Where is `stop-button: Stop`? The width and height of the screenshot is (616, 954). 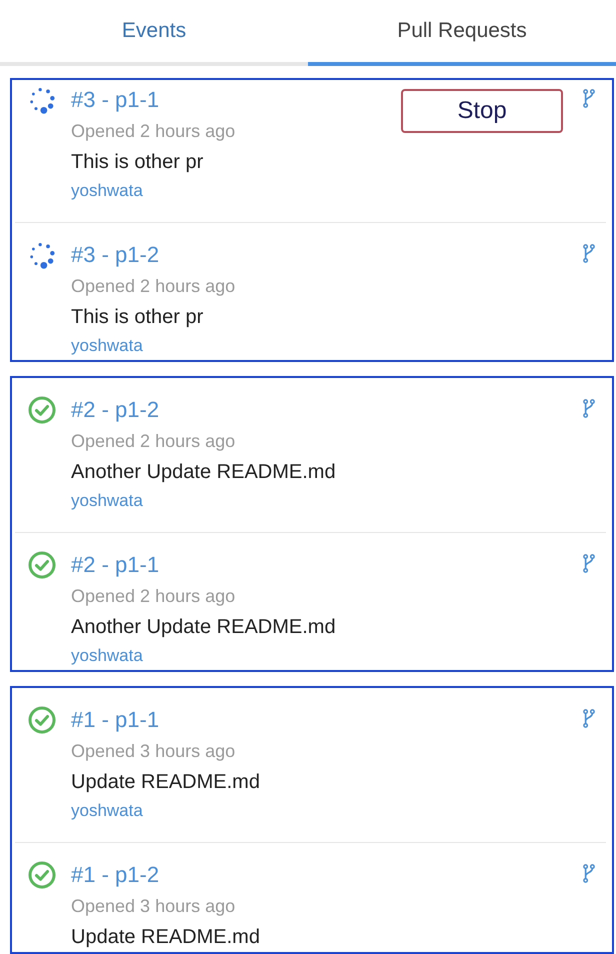 stop-button: Stop is located at coordinates (482, 111).